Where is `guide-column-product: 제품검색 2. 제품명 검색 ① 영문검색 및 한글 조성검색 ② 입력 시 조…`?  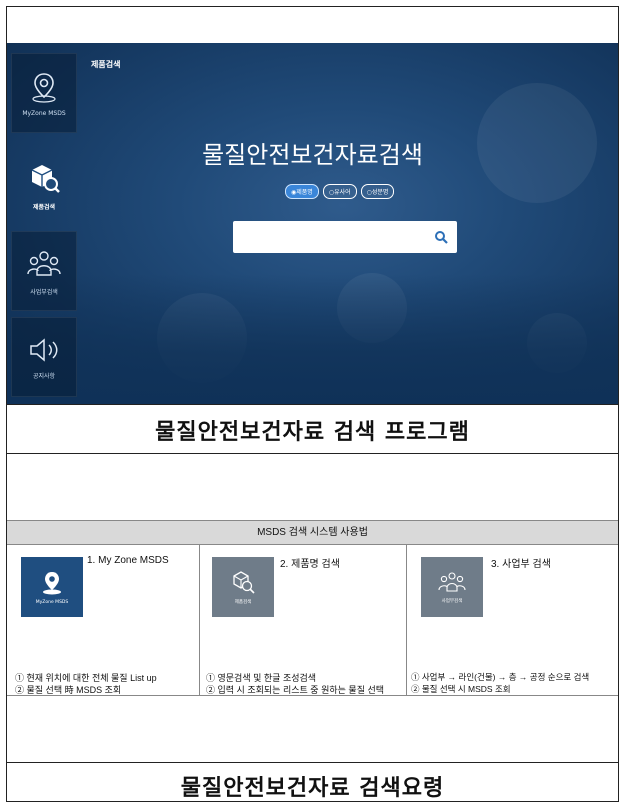
guide-column-product: 제품검색 2. 제품명 검색 ① 영문검색 및 한글 조성검색 ② 입력 시 조… is located at coordinates (303, 620).